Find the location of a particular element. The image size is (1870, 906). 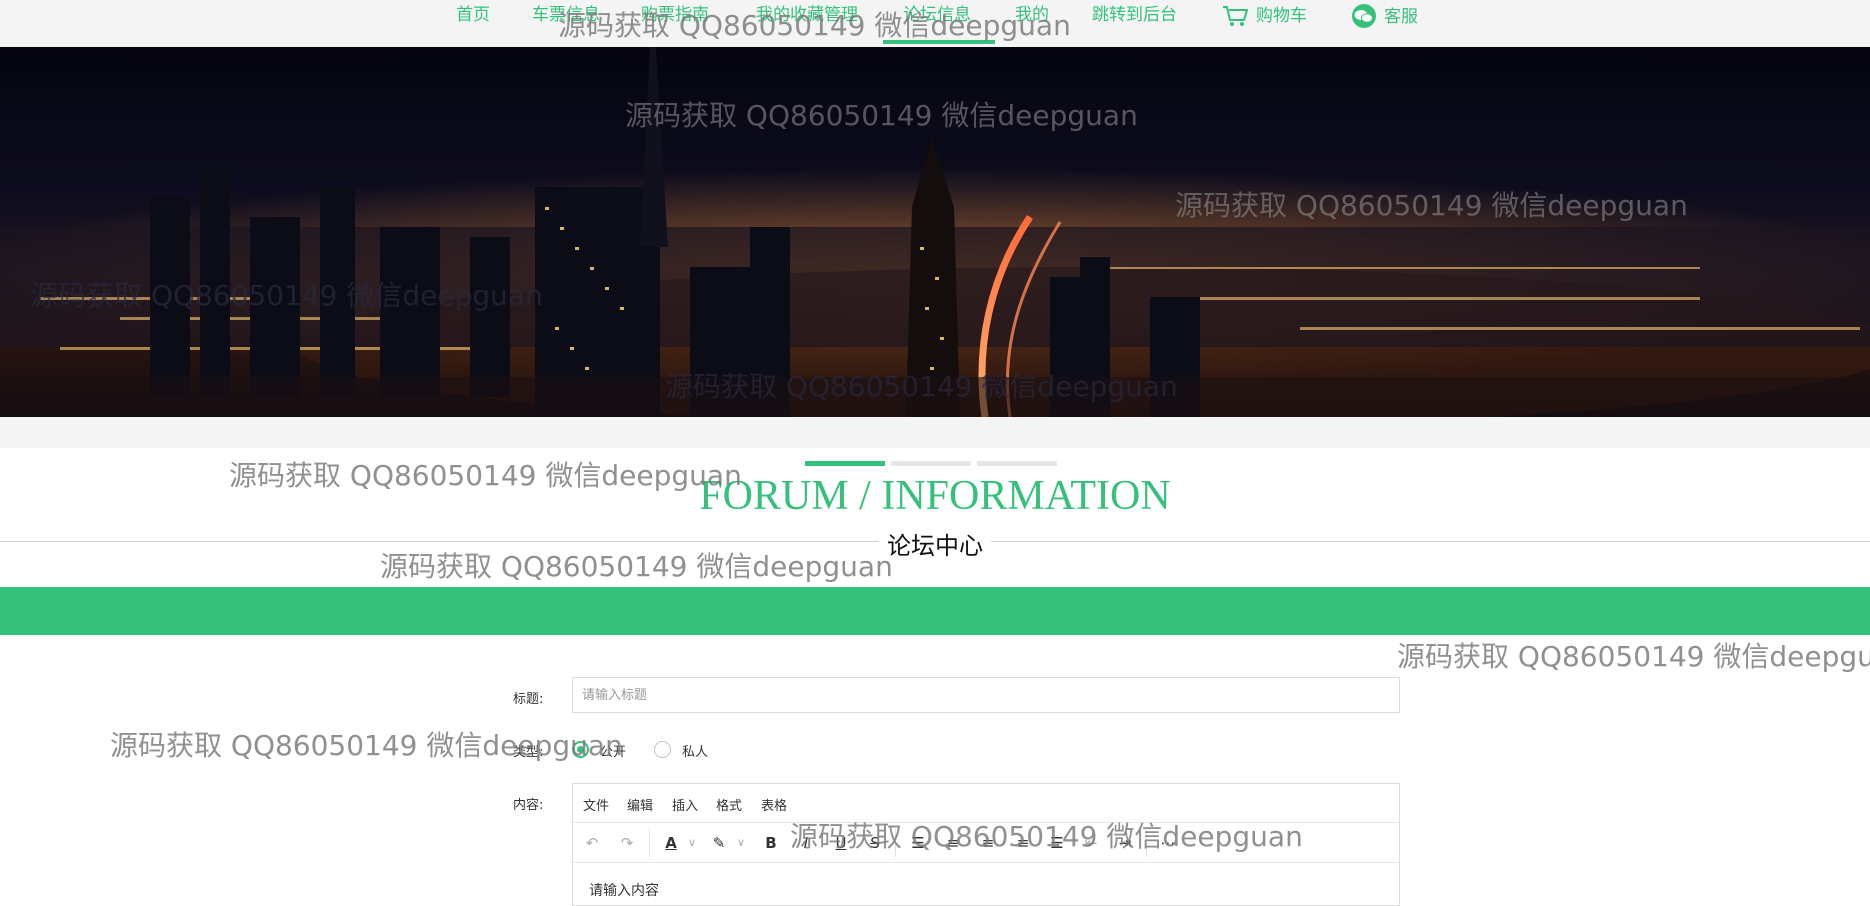

shopping-cart-icon is located at coordinates (1235, 16).